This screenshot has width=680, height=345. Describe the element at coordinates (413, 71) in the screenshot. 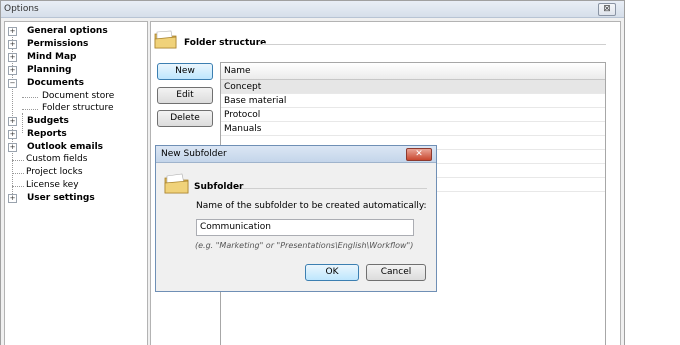

I see `column-header-name: Name` at that location.